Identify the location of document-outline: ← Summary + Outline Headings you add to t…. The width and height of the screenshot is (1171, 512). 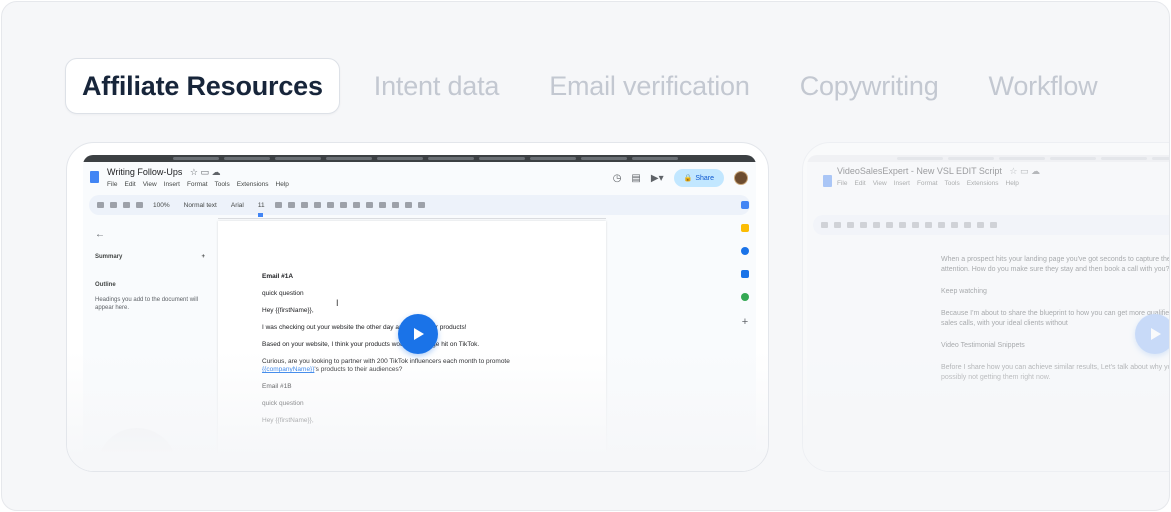
(150, 270).